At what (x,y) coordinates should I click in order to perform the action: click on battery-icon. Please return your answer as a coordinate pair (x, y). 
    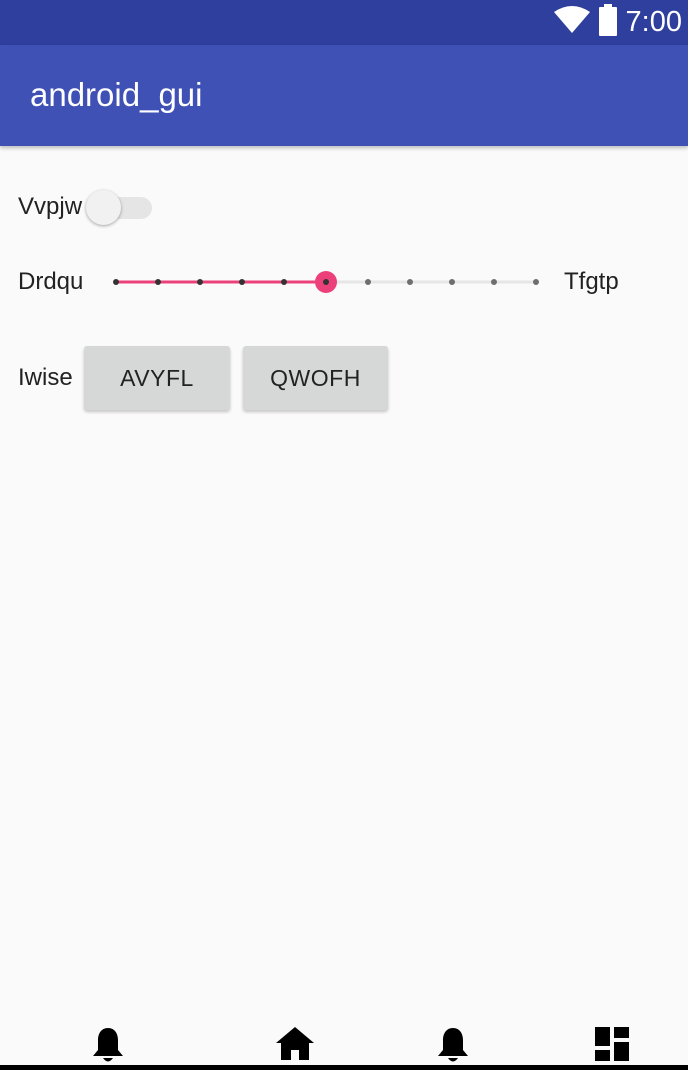
    Looking at the image, I should click on (608, 22).